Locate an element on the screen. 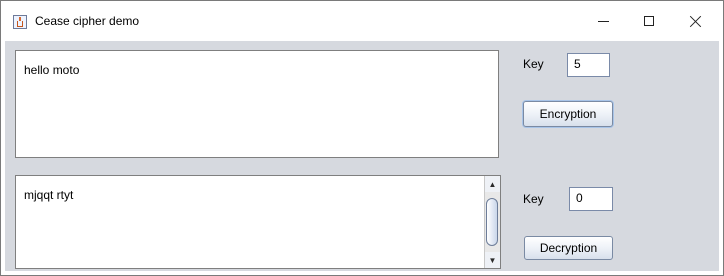  minimize-button is located at coordinates (603, 21).